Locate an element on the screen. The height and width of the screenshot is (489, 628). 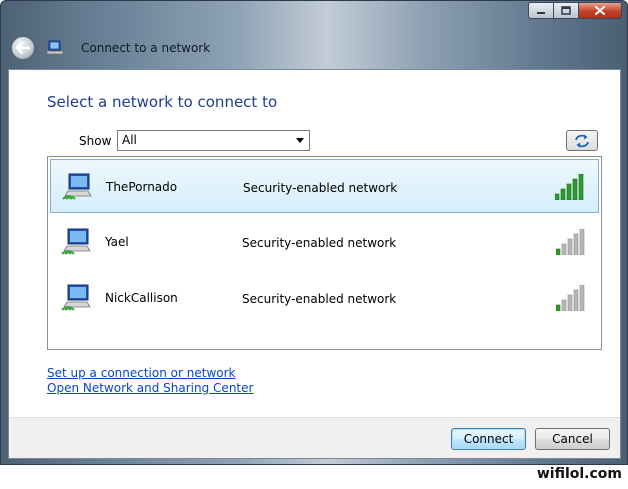
network-row: NickCallison Security-enabled network is located at coordinates (324, 298).